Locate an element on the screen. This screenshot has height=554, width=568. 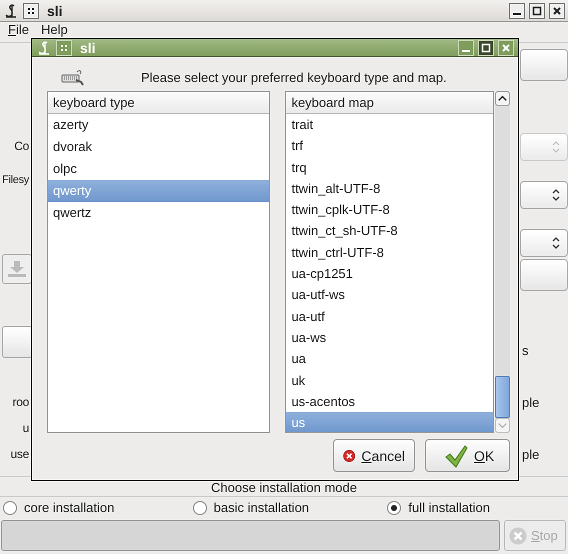
cancel-button: Cancel is located at coordinates (374, 455).